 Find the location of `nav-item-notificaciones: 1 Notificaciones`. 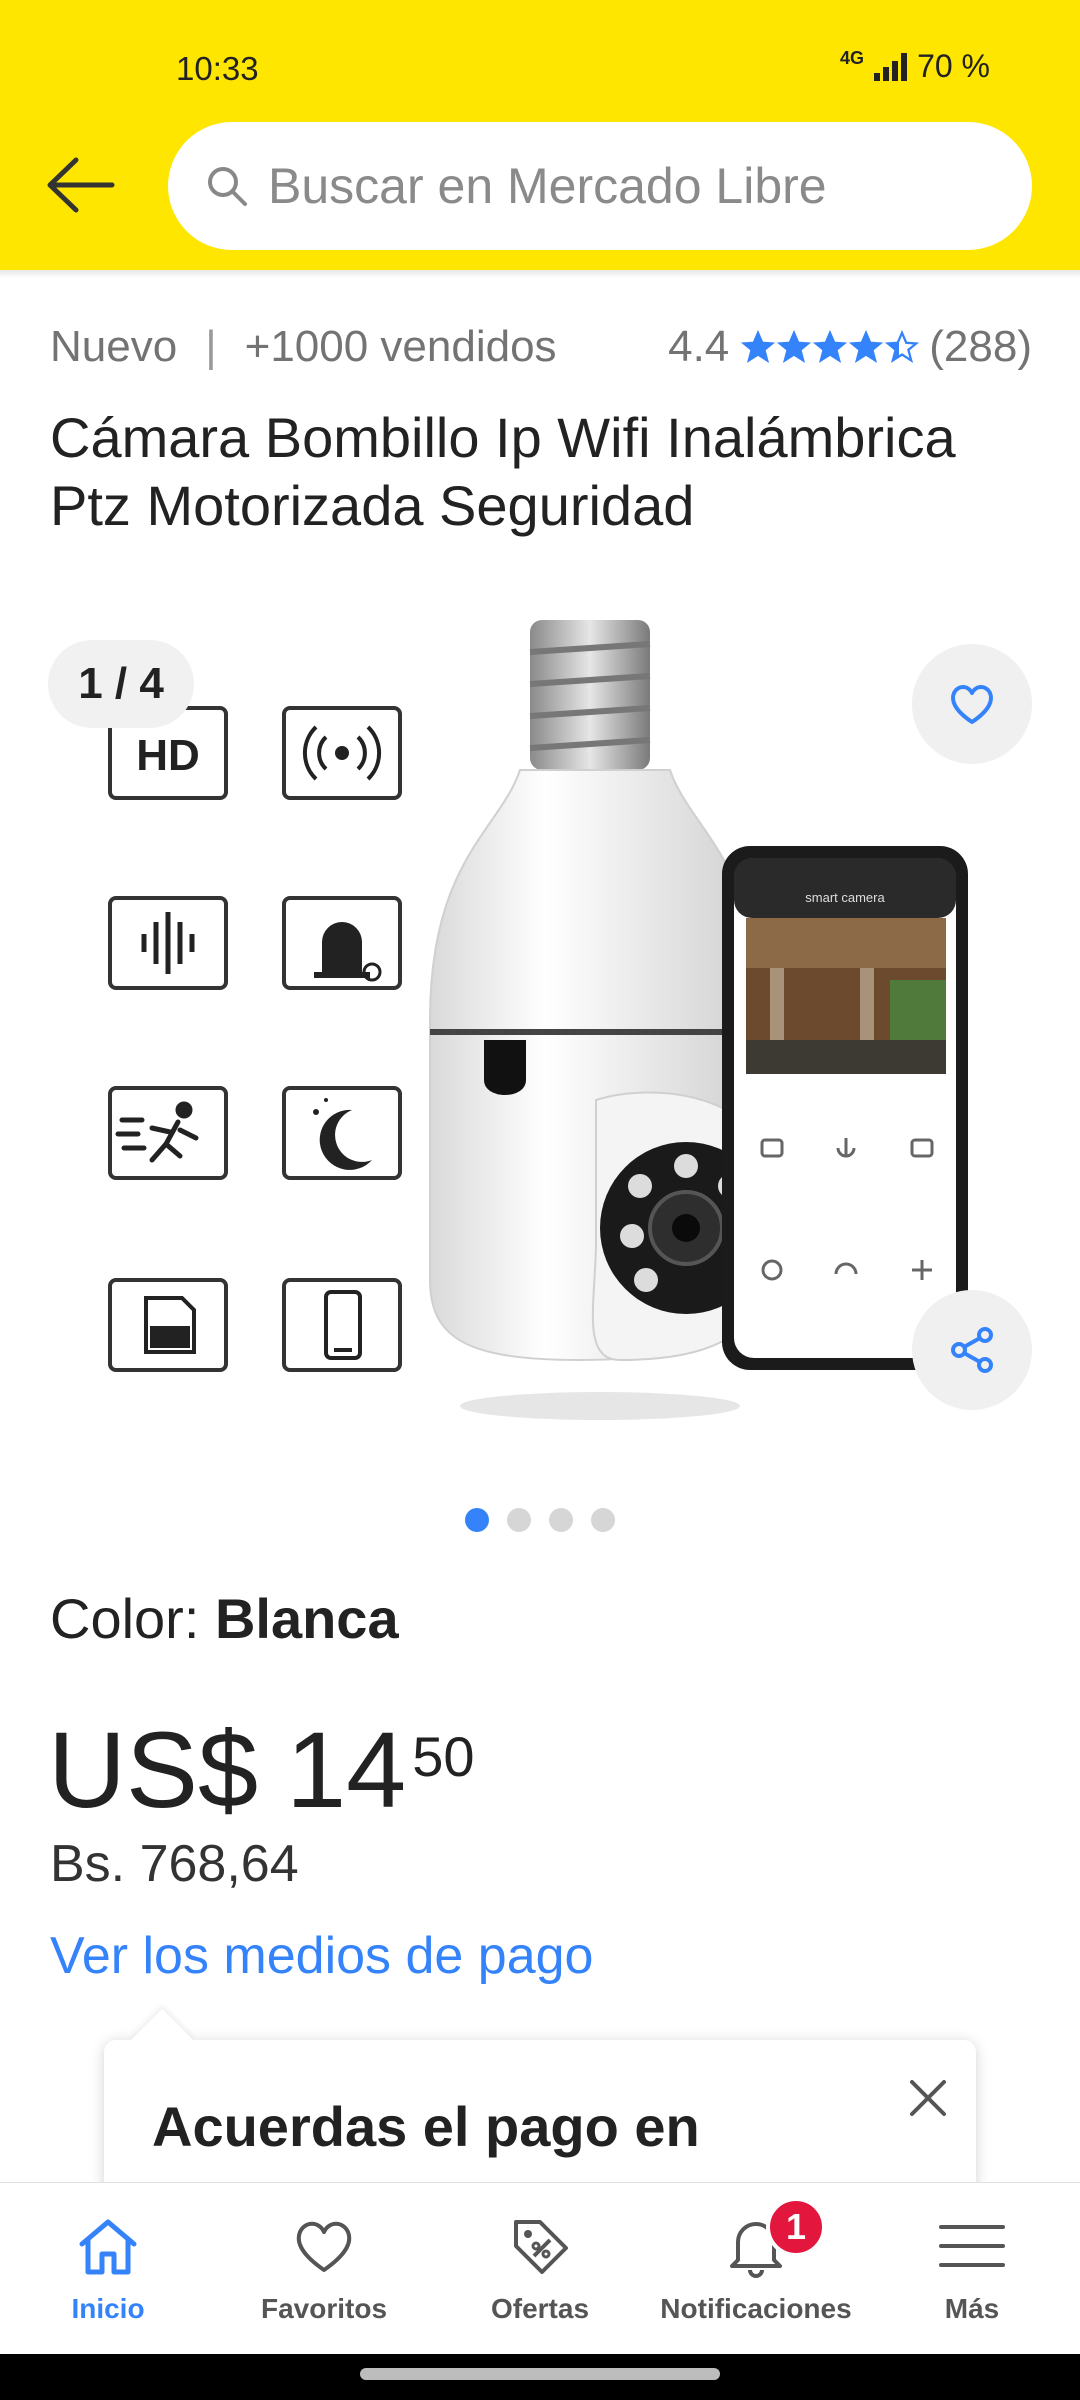

nav-item-notificaciones: 1 Notificaciones is located at coordinates (756, 2269).